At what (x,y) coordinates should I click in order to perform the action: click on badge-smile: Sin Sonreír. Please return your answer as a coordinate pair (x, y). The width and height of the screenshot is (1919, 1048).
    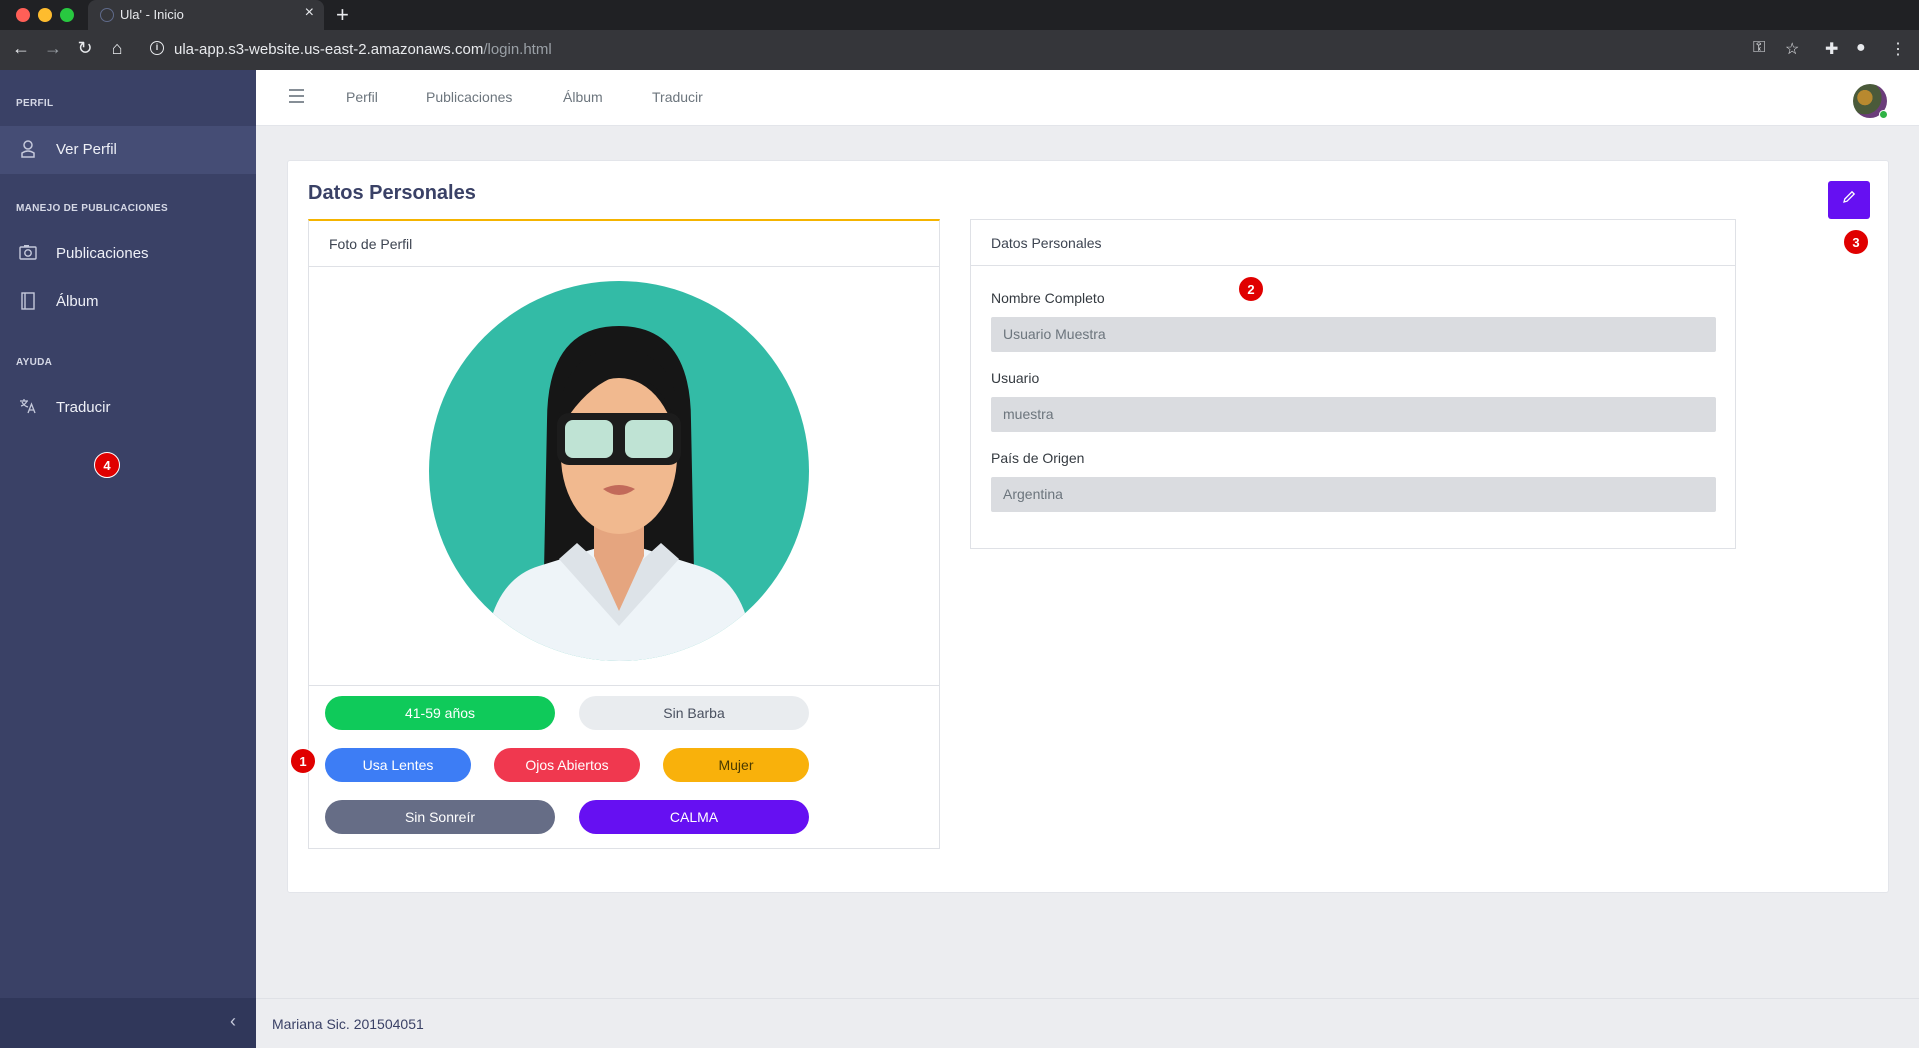
    Looking at the image, I should click on (440, 817).